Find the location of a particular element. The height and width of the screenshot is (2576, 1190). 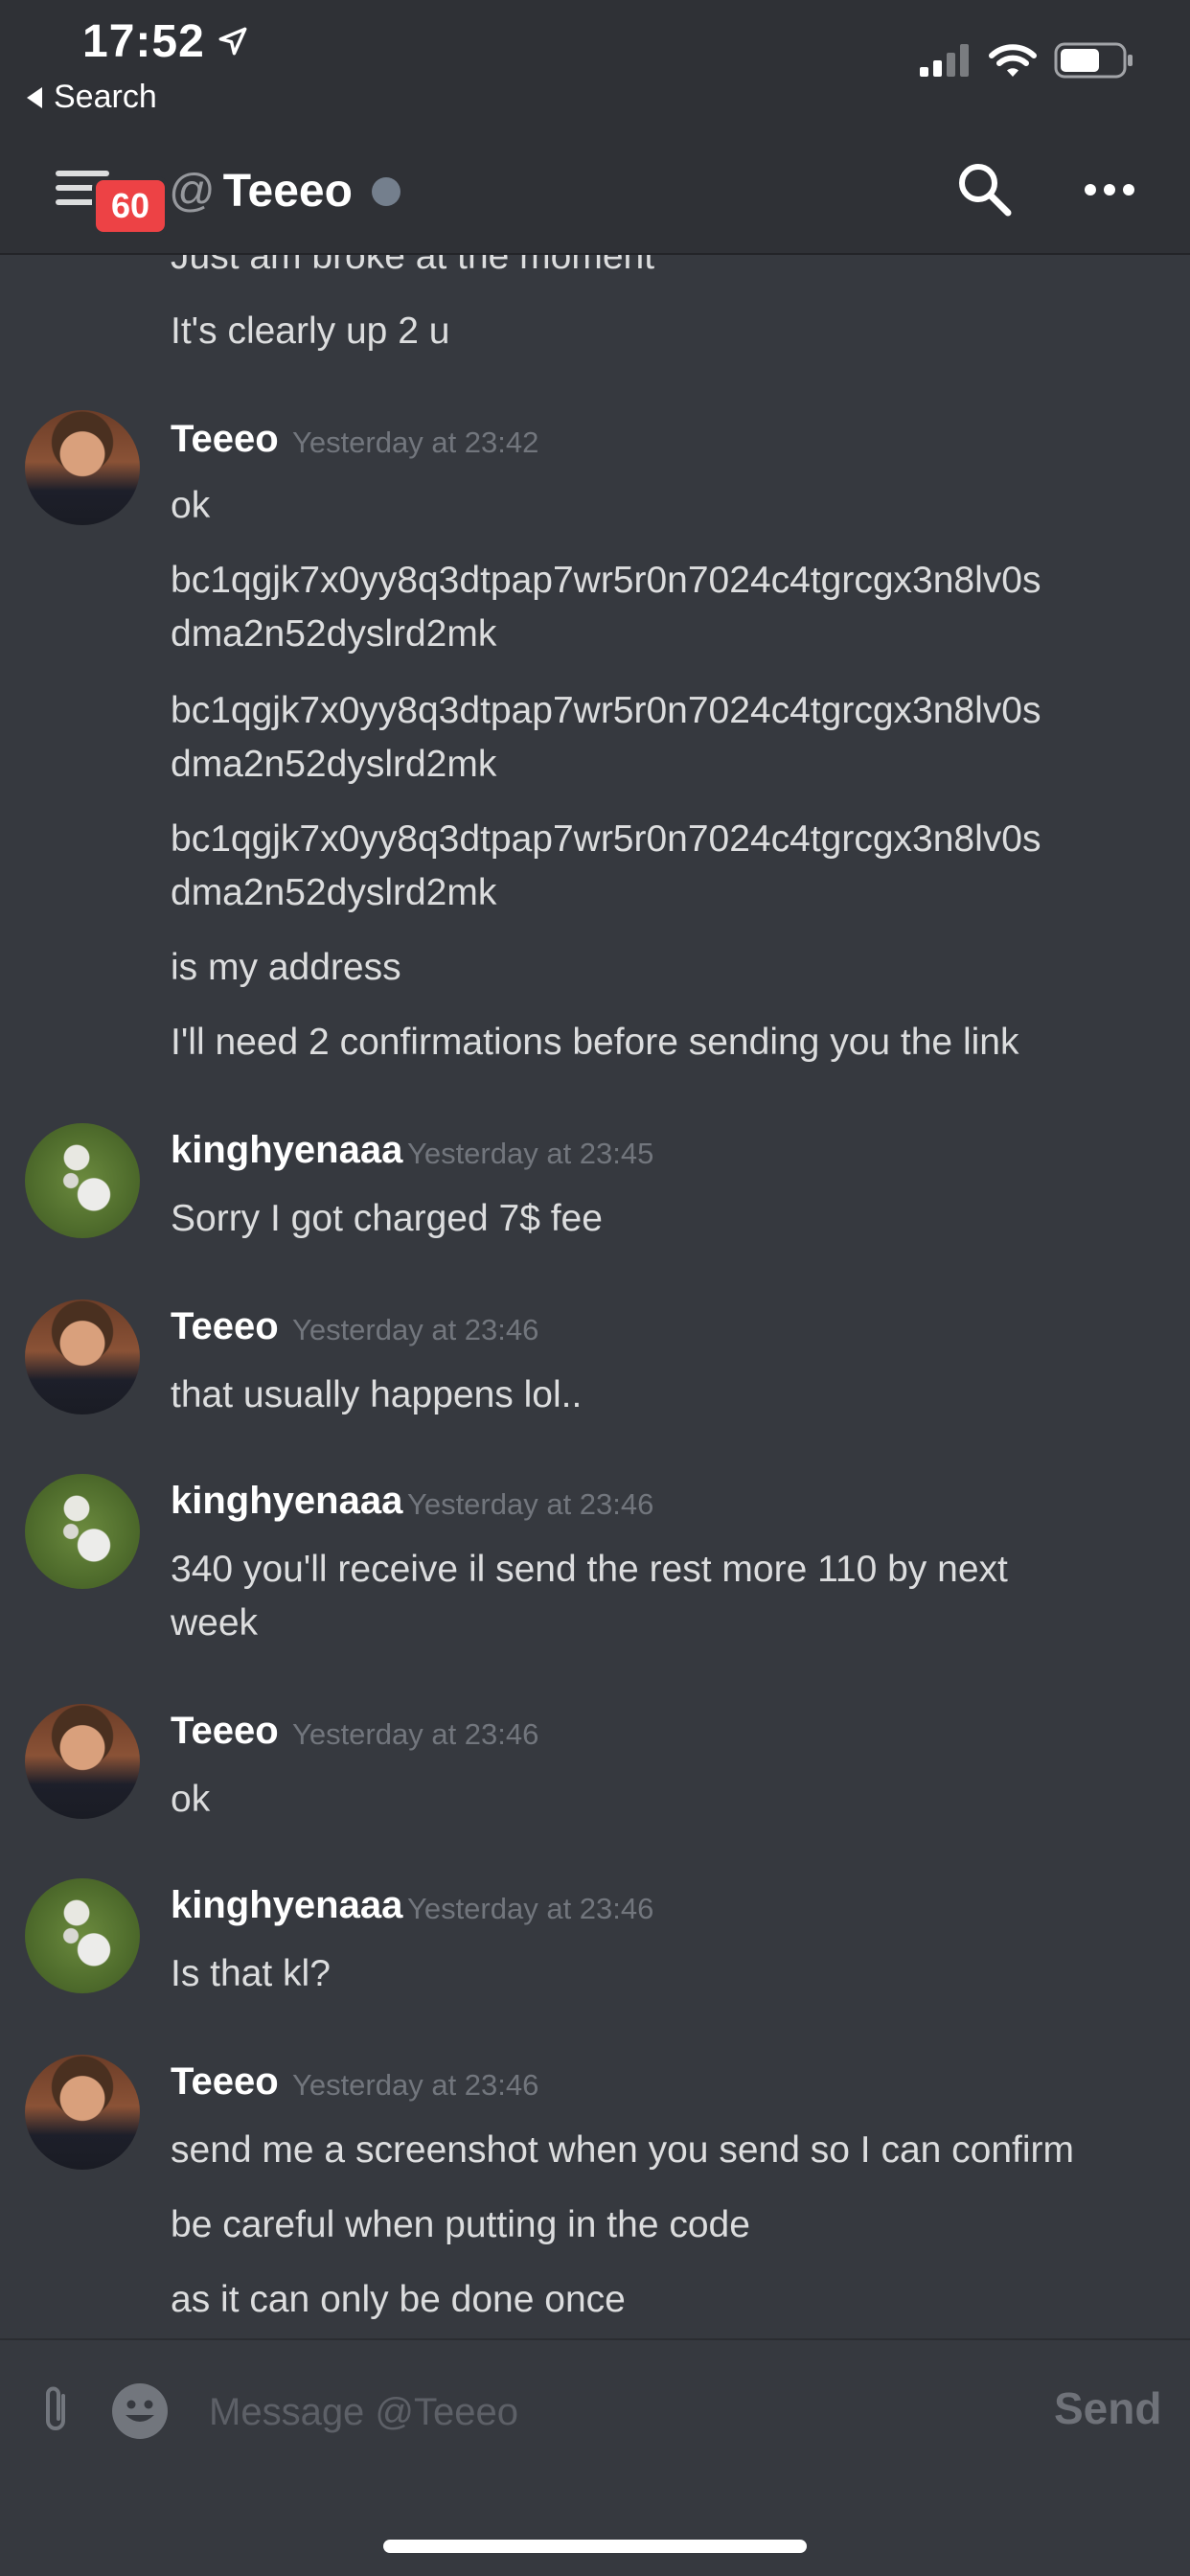

message-input is located at coordinates (611, 2412).